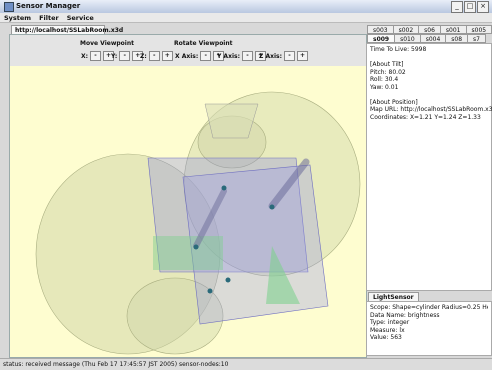  Describe the element at coordinates (406, 29) in the screenshot. I see `tab-s002: s002` at that location.